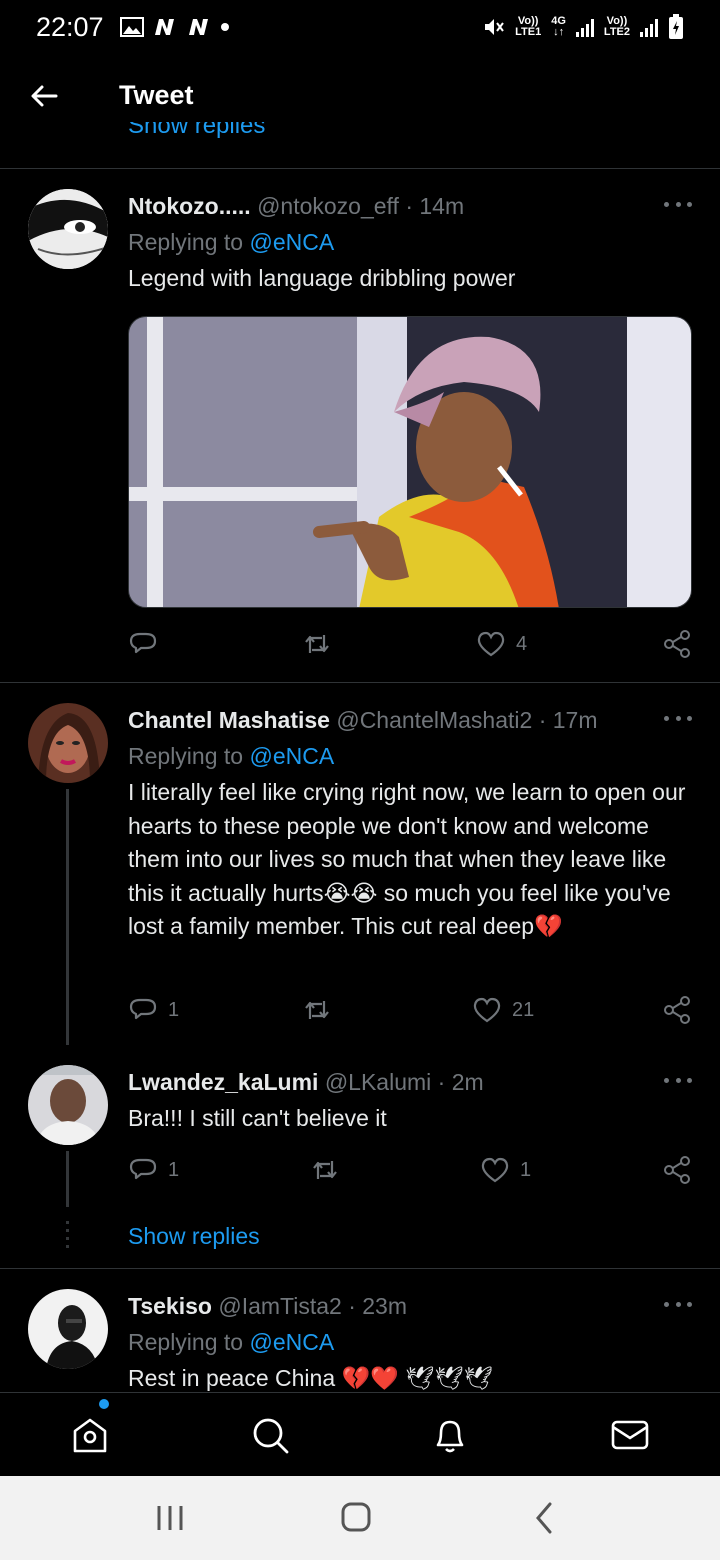 This screenshot has width=720, height=1560. What do you see at coordinates (377, 1306) in the screenshot?
I see `timestamp: · 23m` at bounding box center [377, 1306].